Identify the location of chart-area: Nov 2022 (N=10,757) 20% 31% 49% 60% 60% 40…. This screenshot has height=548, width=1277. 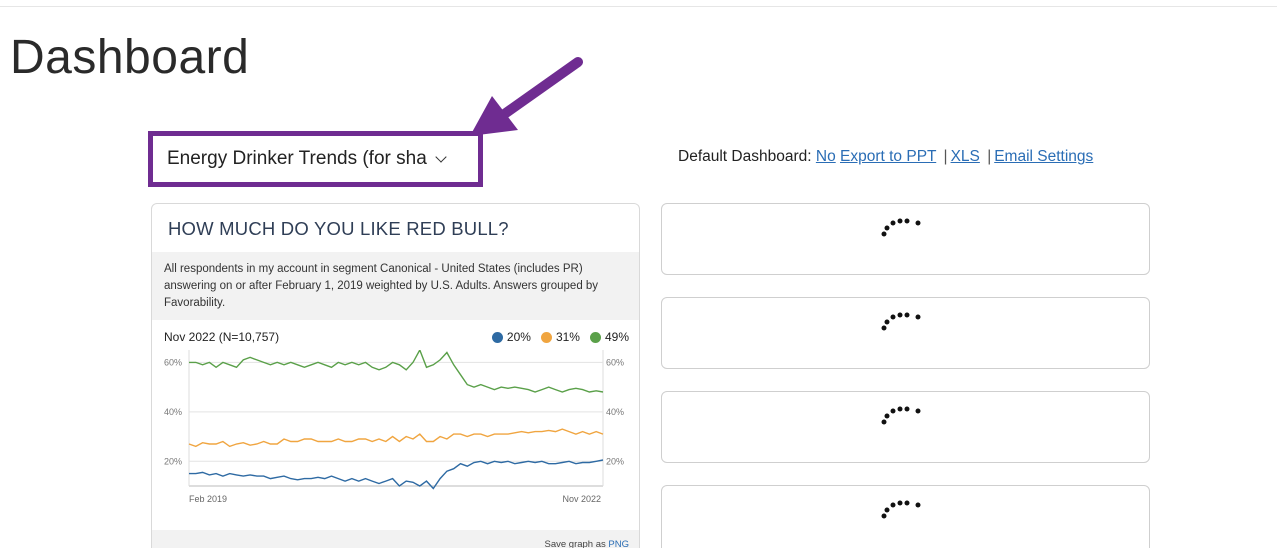
(396, 425).